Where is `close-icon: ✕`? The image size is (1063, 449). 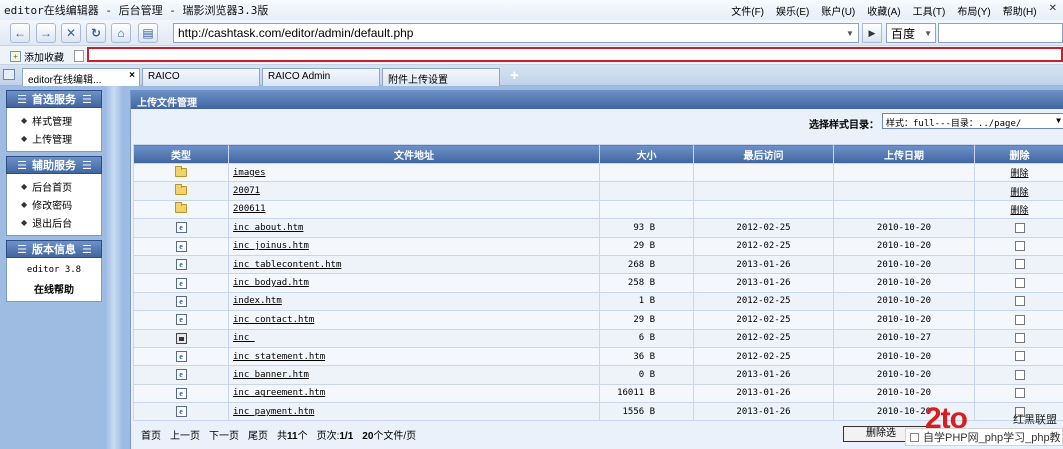
close-icon: ✕ is located at coordinates (1053, 10).